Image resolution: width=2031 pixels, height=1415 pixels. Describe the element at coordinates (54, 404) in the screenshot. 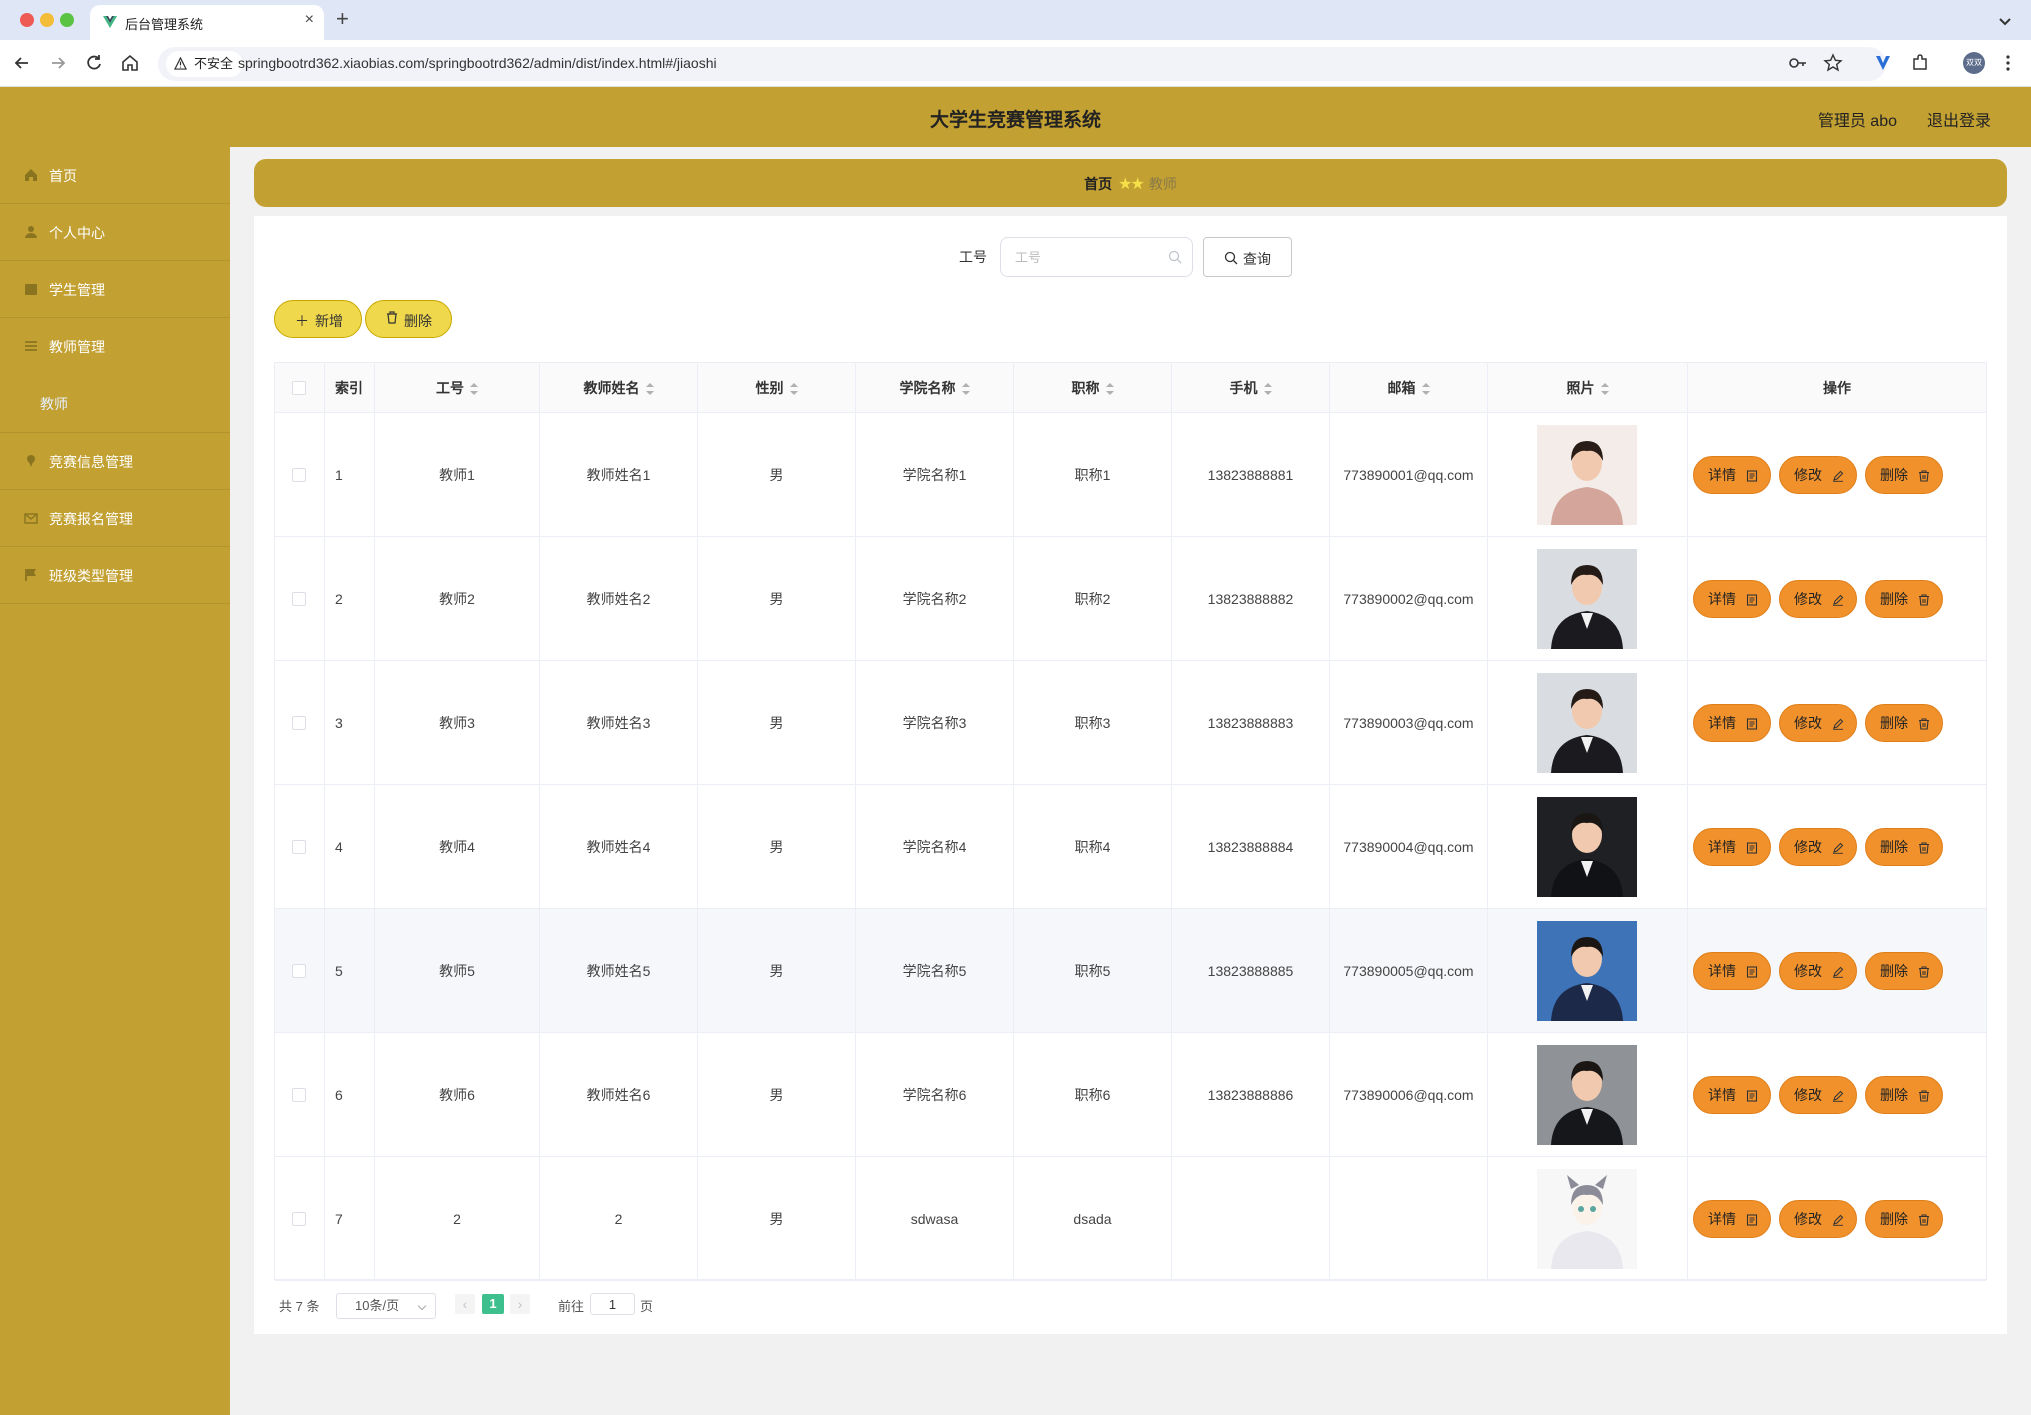

I see `sidebar-subitem-teacher: 教师` at that location.